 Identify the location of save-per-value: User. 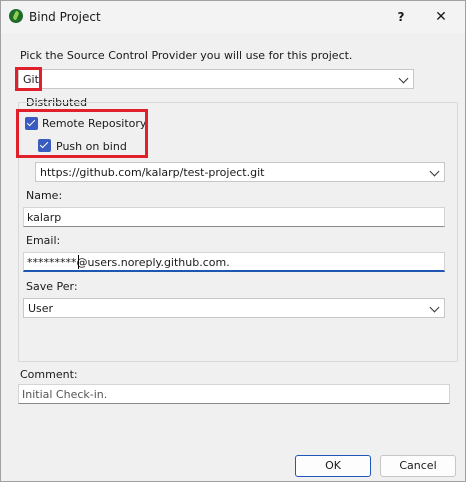
(41, 308).